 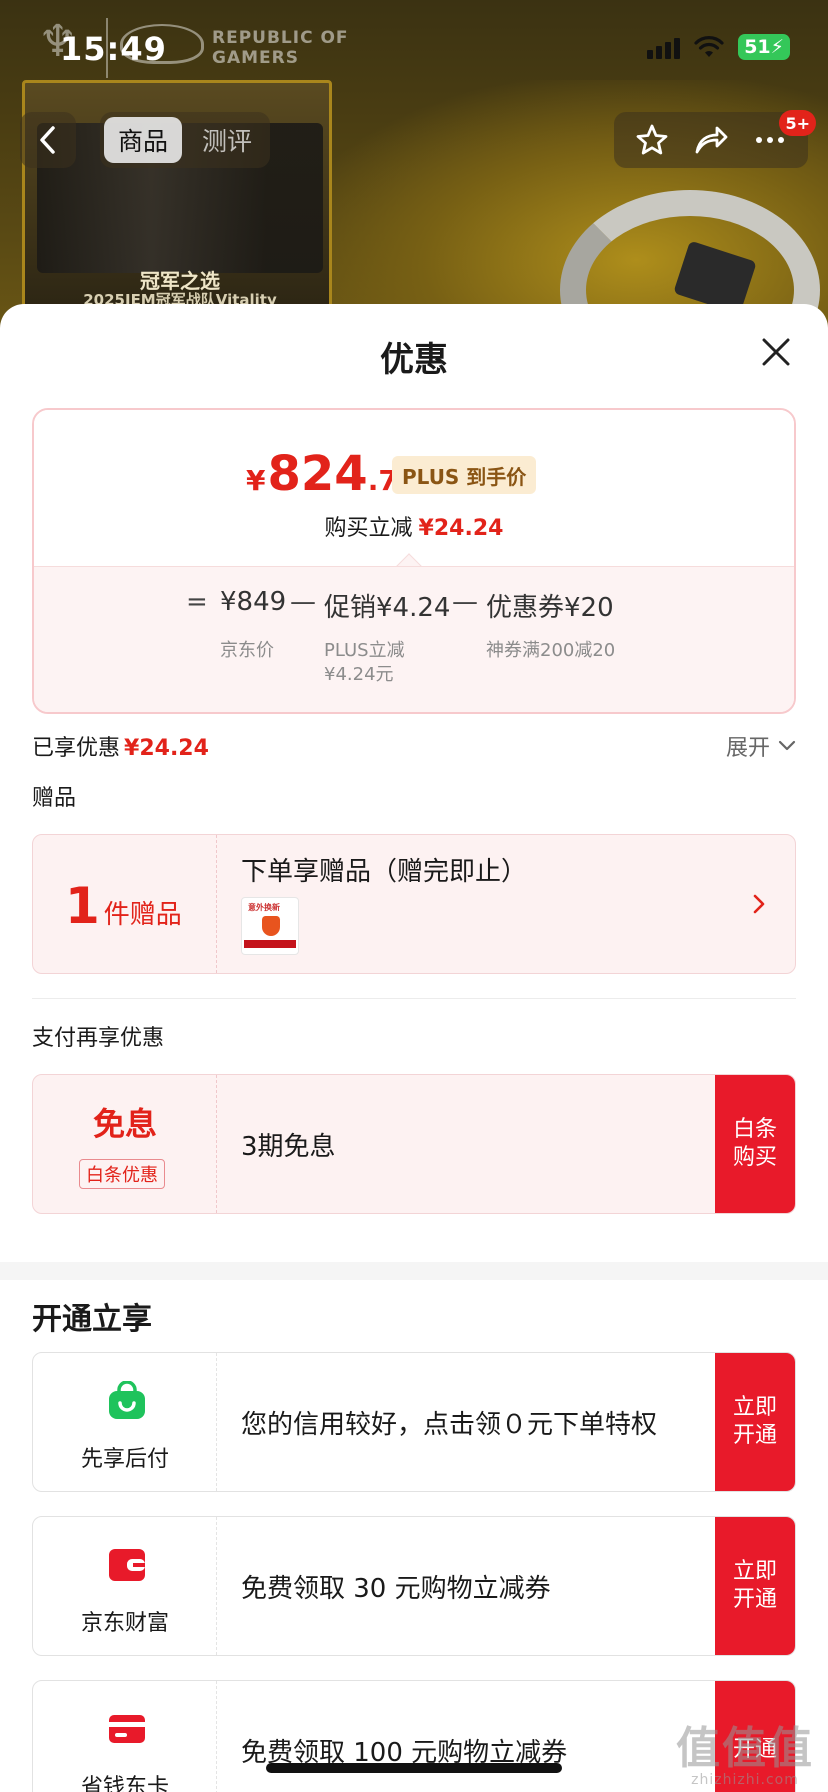 I want to click on section-gap, so click(x=414, y=1271).